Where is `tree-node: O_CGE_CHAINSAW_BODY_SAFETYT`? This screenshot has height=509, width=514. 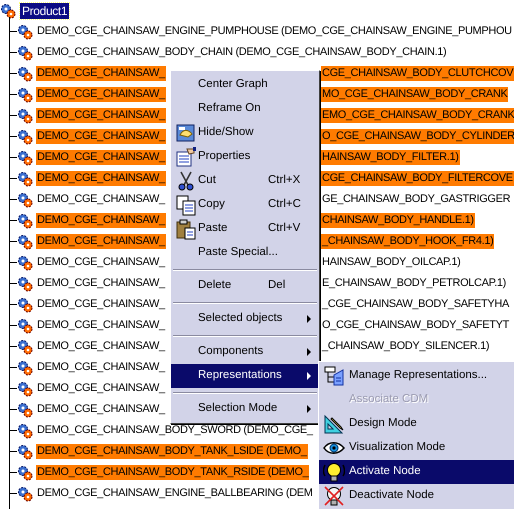
tree-node: O_CGE_CHAINSAW_BODY_SAFETYT is located at coordinates (415, 325).